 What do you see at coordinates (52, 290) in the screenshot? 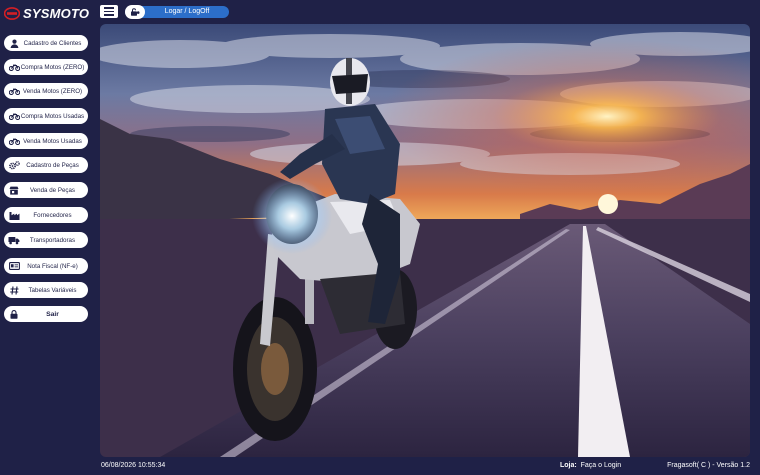
I see `sidebar-item-label: Tabelas Variáveis` at bounding box center [52, 290].